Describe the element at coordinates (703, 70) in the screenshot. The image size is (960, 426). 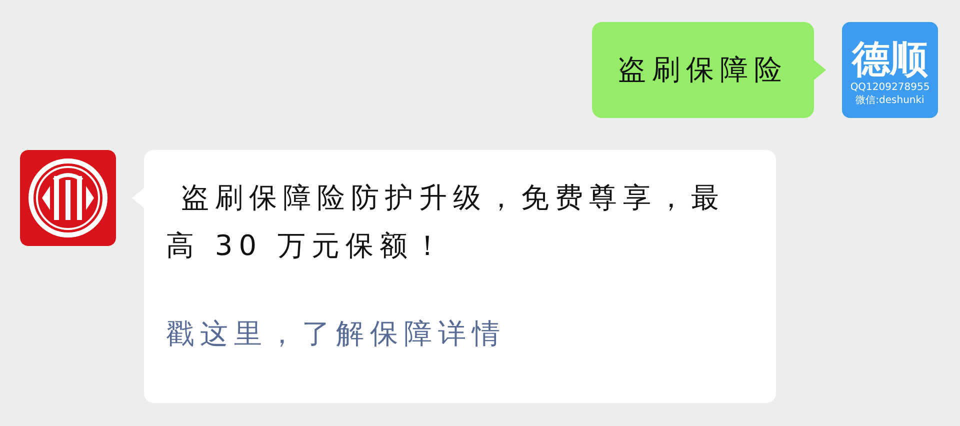
I see `message-bubble: 盗刷保障险` at that location.